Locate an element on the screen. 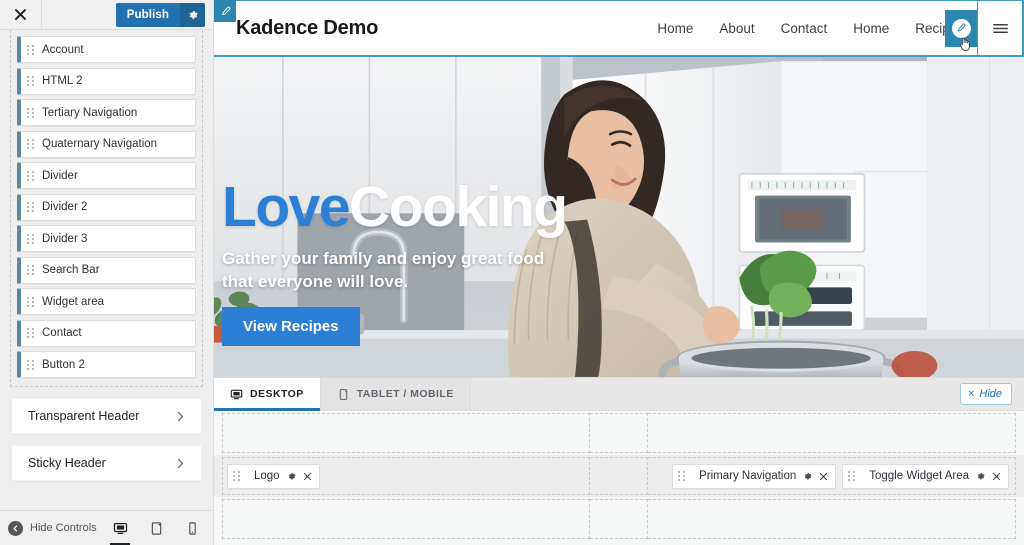  header-edit-pencil-icon is located at coordinates (225, 11).